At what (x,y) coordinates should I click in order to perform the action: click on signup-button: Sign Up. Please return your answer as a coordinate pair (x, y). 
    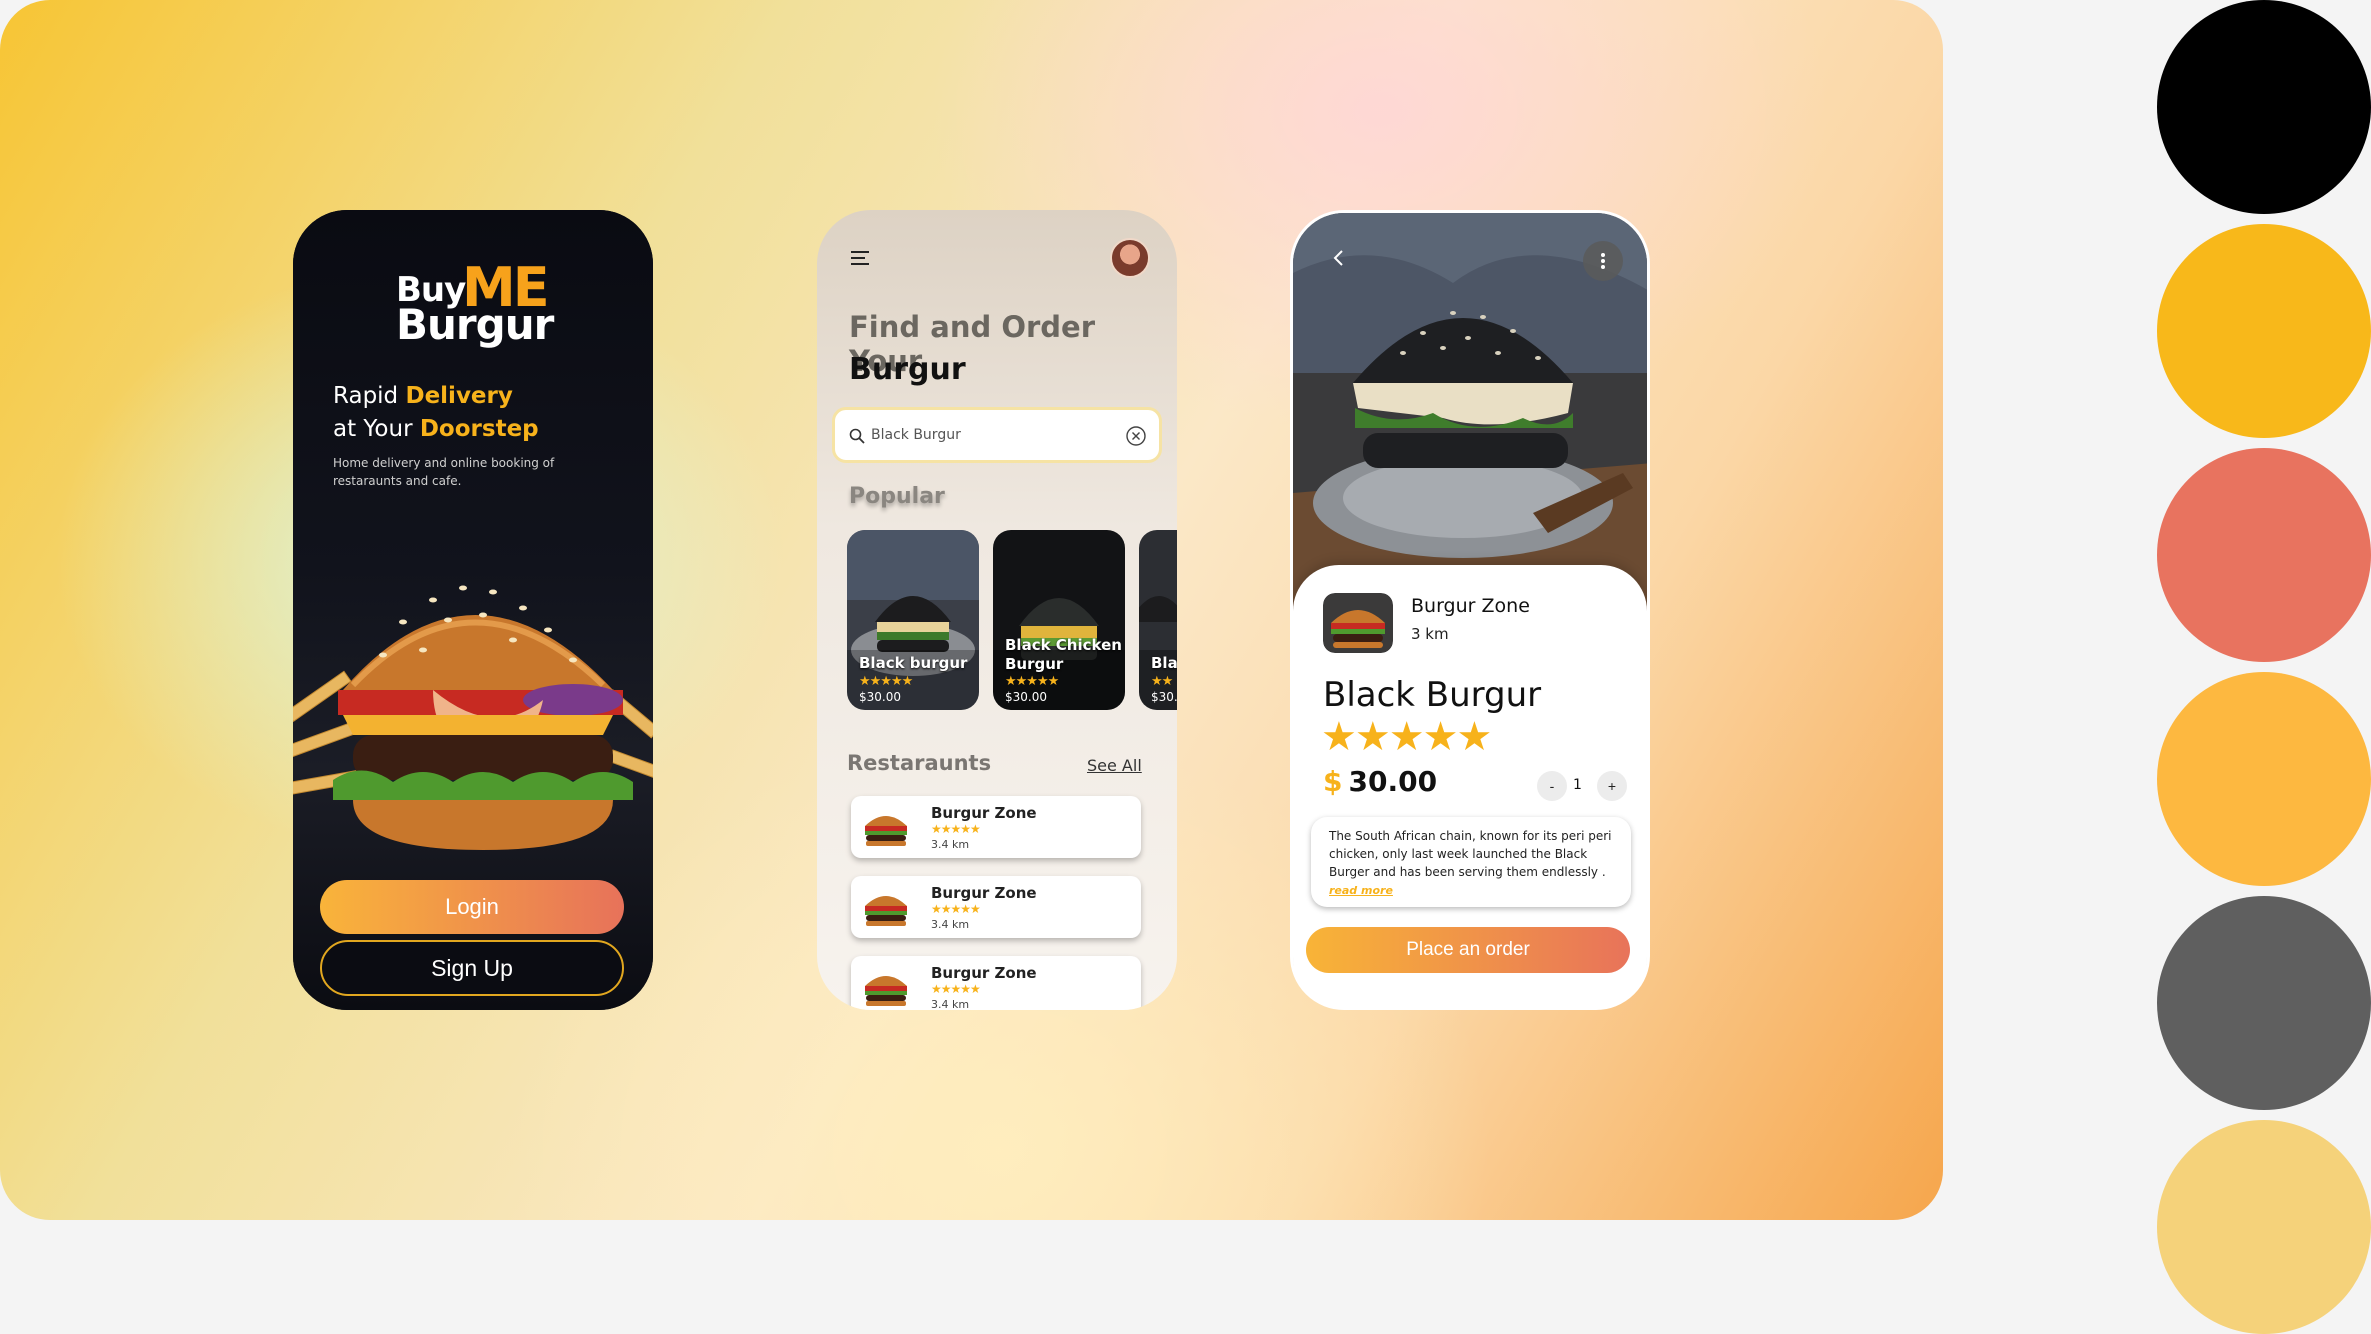
    Looking at the image, I should click on (472, 968).